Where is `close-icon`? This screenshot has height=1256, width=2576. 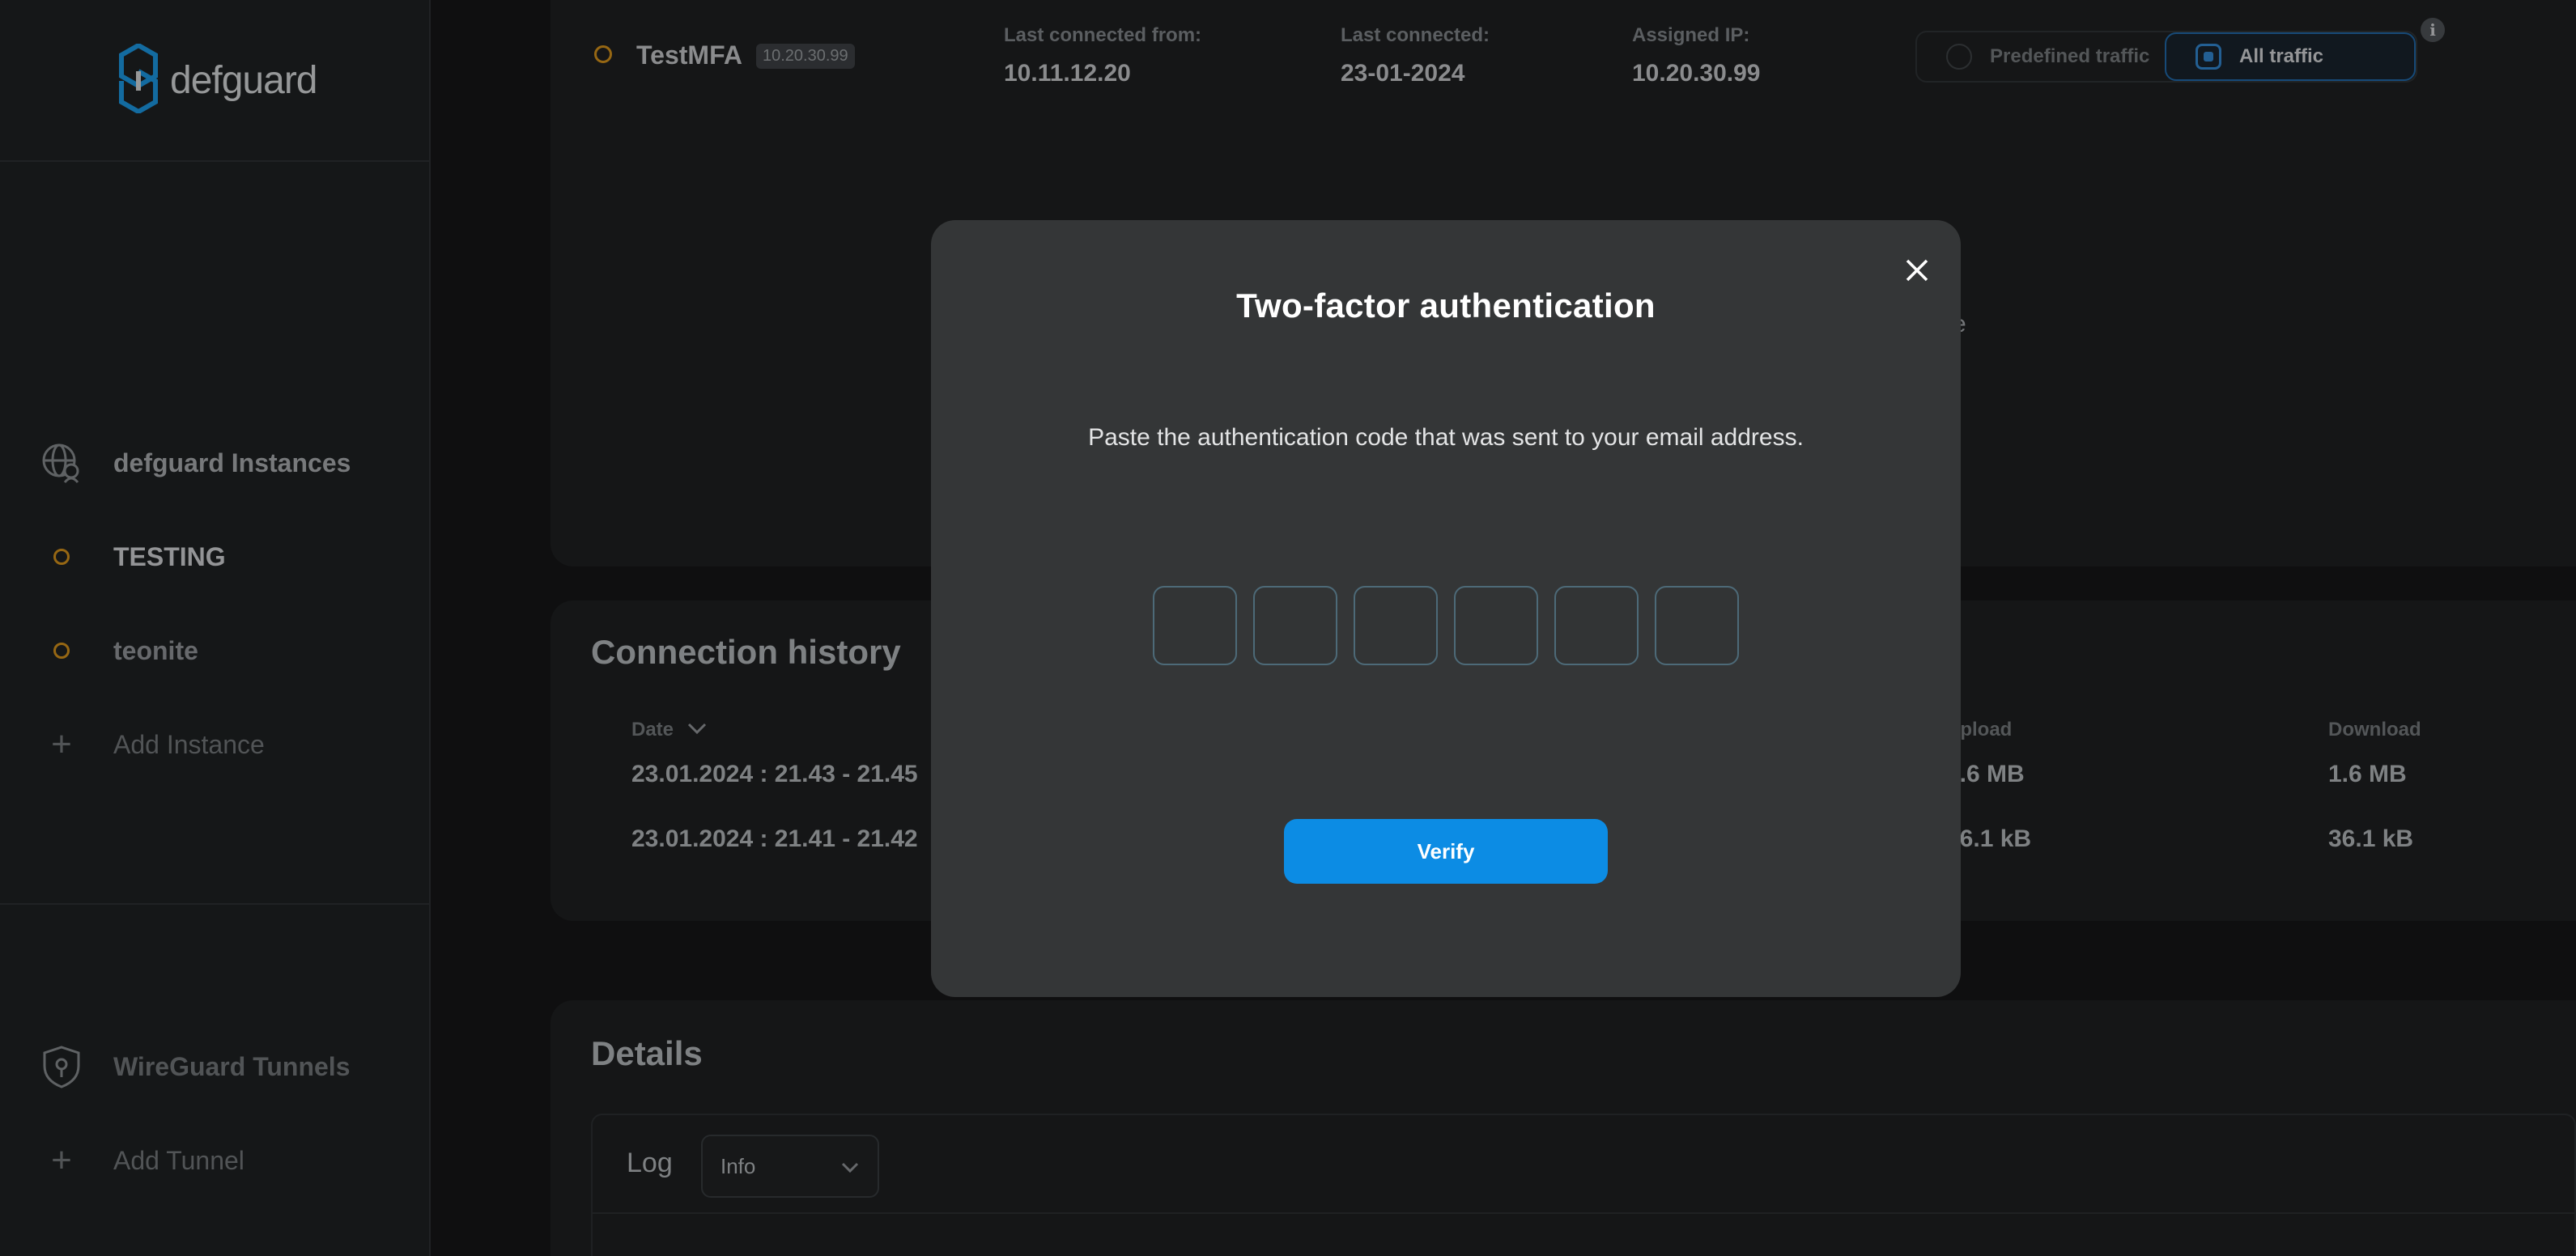 close-icon is located at coordinates (1917, 272).